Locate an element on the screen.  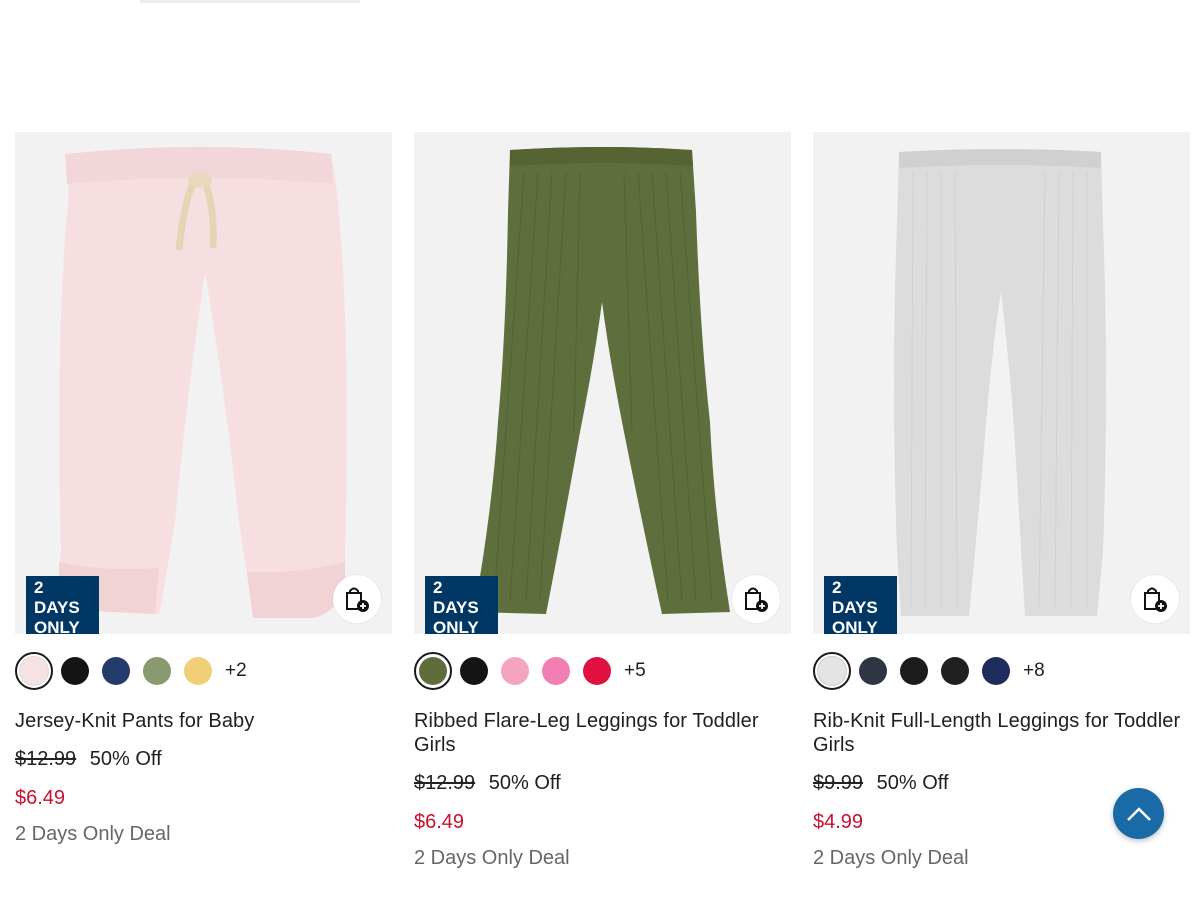
scroll-to-top-button is located at coordinates (1138, 813).